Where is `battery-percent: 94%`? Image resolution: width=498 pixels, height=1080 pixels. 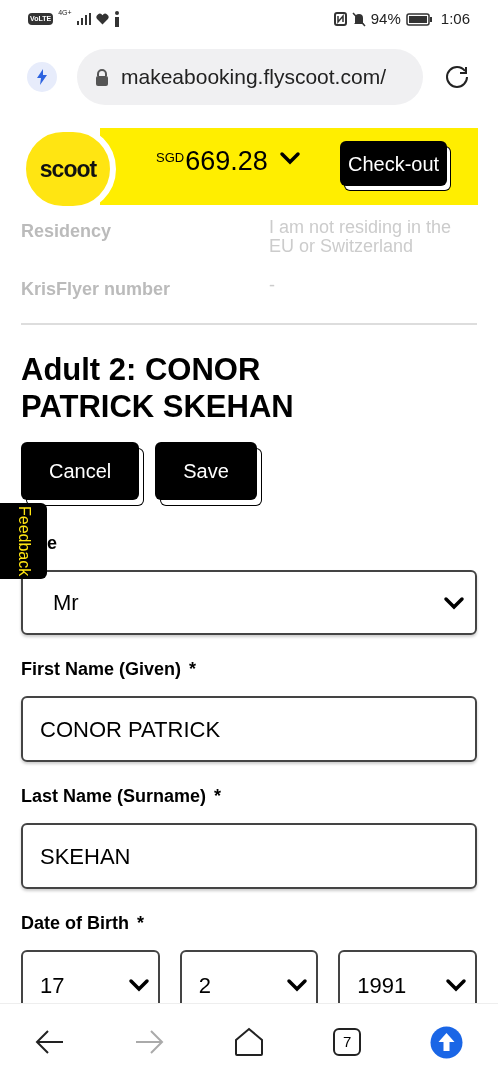
battery-percent: 94% is located at coordinates (385, 18).